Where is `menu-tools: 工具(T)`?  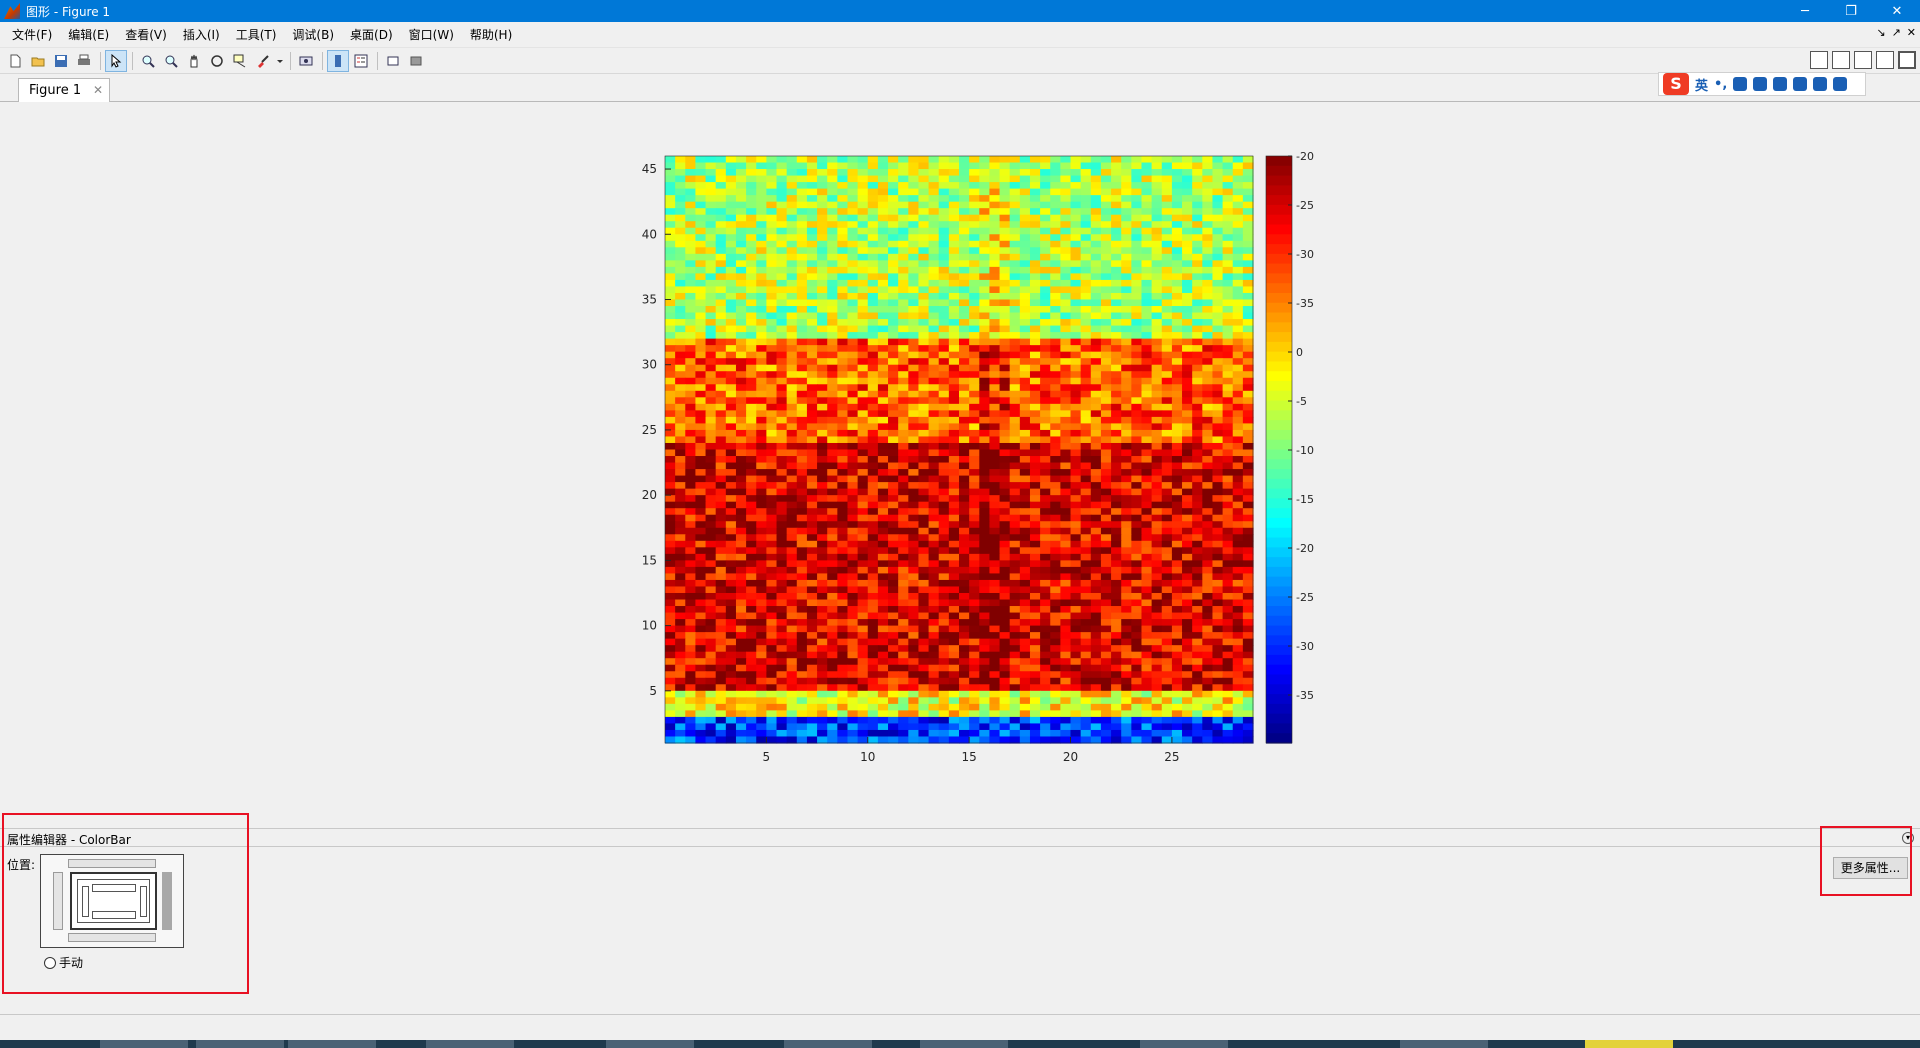 menu-tools: 工具(T) is located at coordinates (256, 35).